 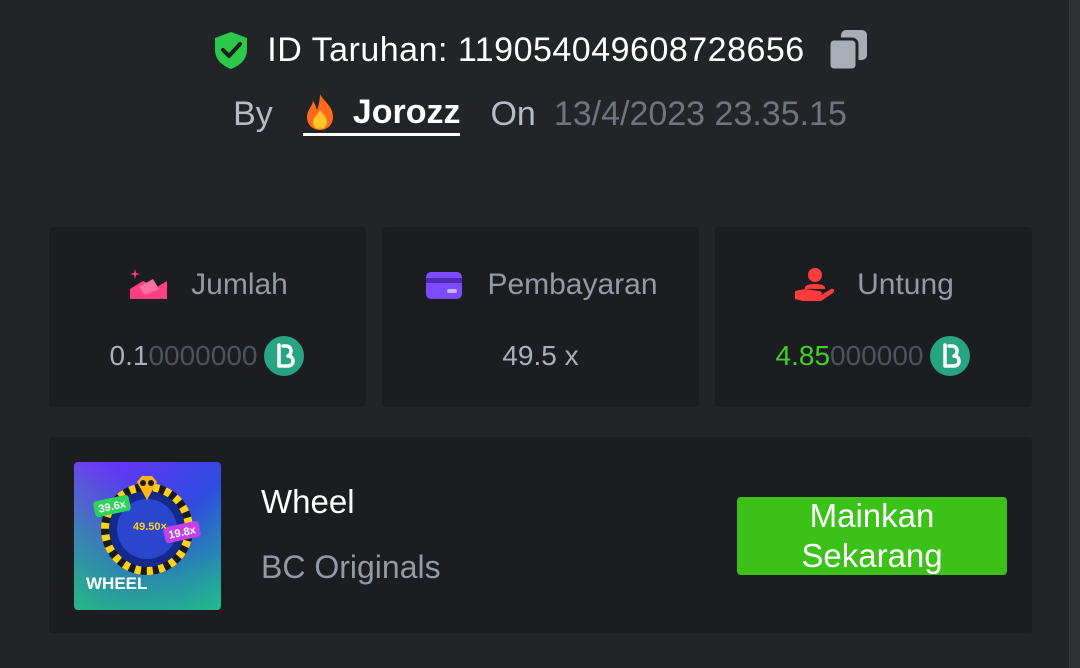 What do you see at coordinates (253, 113) in the screenshot?
I see `by-label: By` at bounding box center [253, 113].